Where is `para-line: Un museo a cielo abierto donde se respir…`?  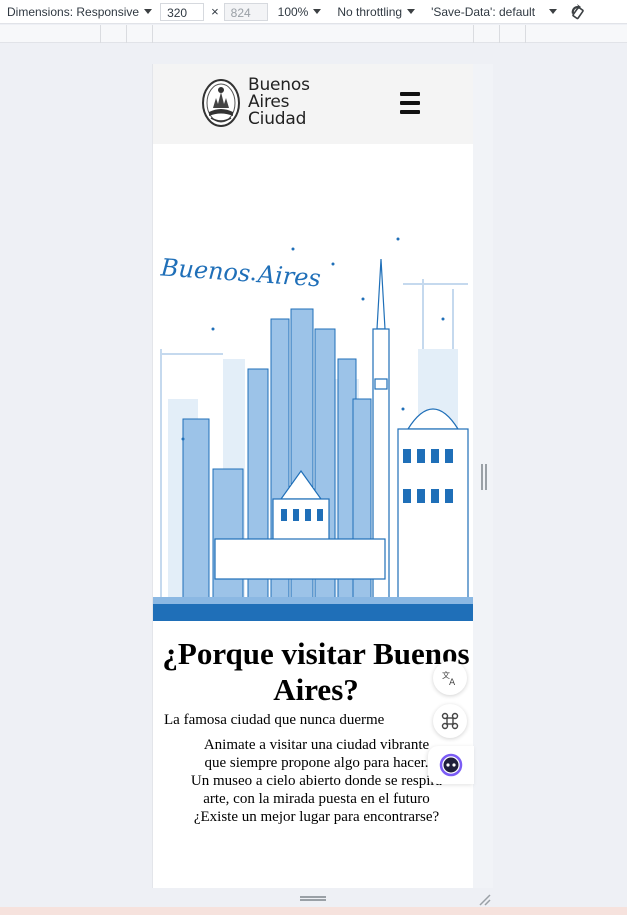 para-line: Un museo a cielo abierto donde se respir… is located at coordinates (316, 790).